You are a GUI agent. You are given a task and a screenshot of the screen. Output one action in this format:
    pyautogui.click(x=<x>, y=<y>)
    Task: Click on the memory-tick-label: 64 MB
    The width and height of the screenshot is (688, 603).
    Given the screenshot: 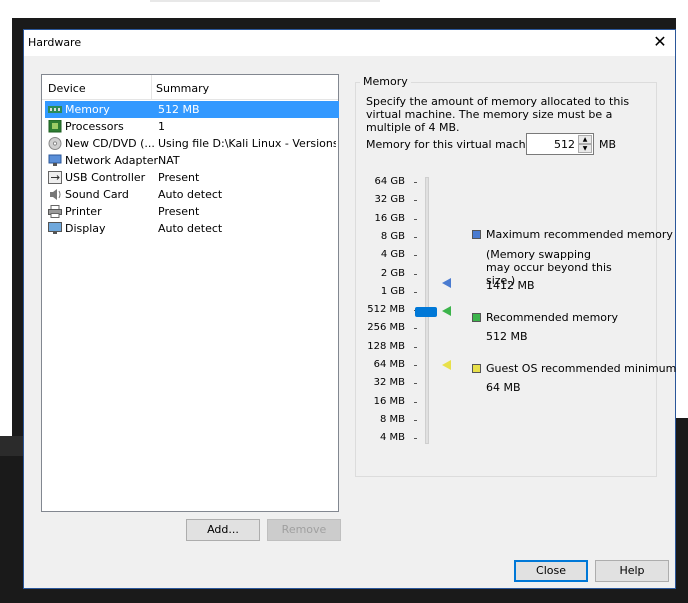 What is the action you would take?
    pyautogui.click(x=389, y=364)
    